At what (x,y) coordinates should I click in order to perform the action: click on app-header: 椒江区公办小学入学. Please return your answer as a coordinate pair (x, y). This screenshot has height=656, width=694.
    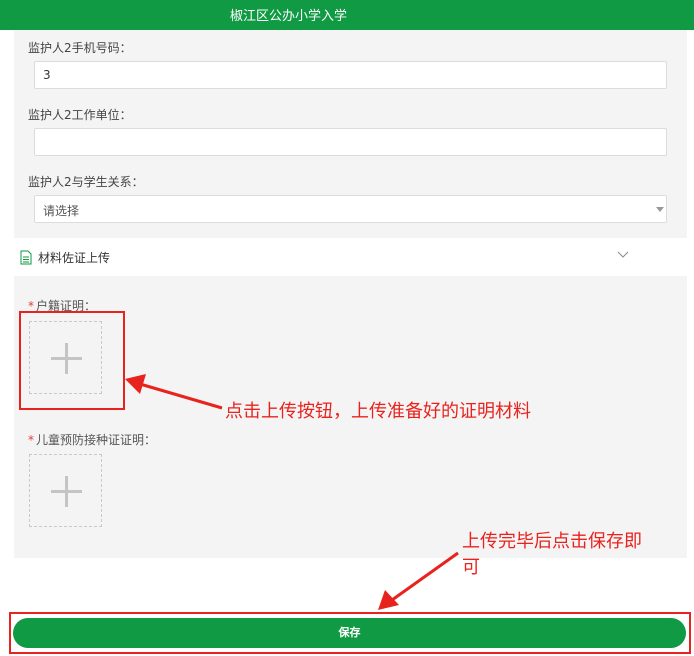
    Looking at the image, I should click on (347, 15).